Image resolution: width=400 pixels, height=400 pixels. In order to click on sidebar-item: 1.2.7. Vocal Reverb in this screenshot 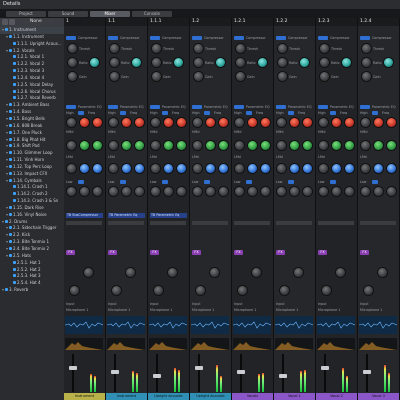, I will do `click(32, 98)`.